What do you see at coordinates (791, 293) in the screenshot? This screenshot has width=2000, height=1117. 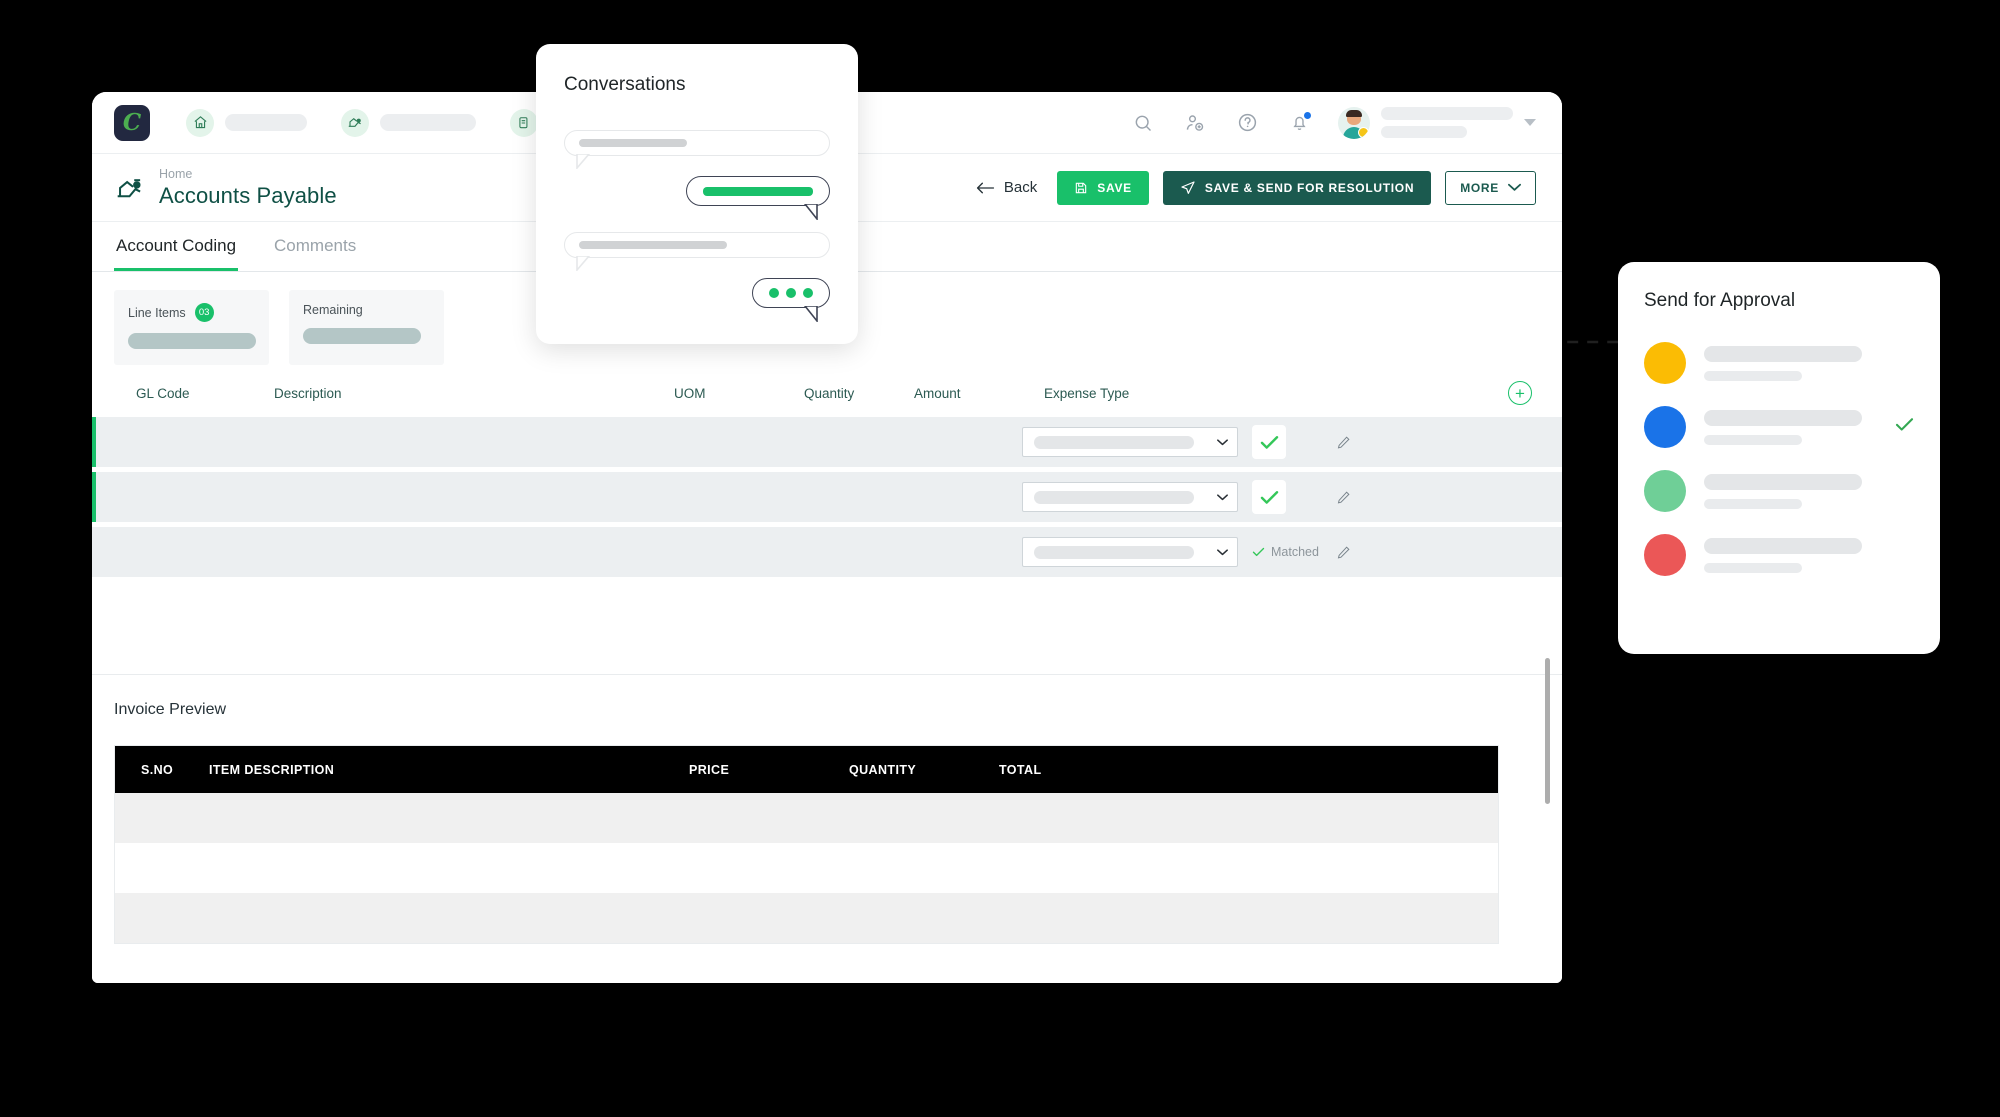 I see `typing-indicator-icon` at bounding box center [791, 293].